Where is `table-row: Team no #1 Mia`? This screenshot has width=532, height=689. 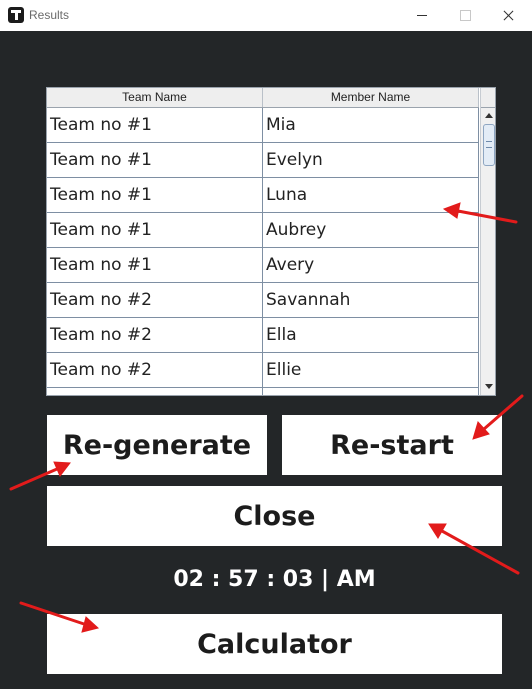
table-row: Team no #1 Mia is located at coordinates (263, 125).